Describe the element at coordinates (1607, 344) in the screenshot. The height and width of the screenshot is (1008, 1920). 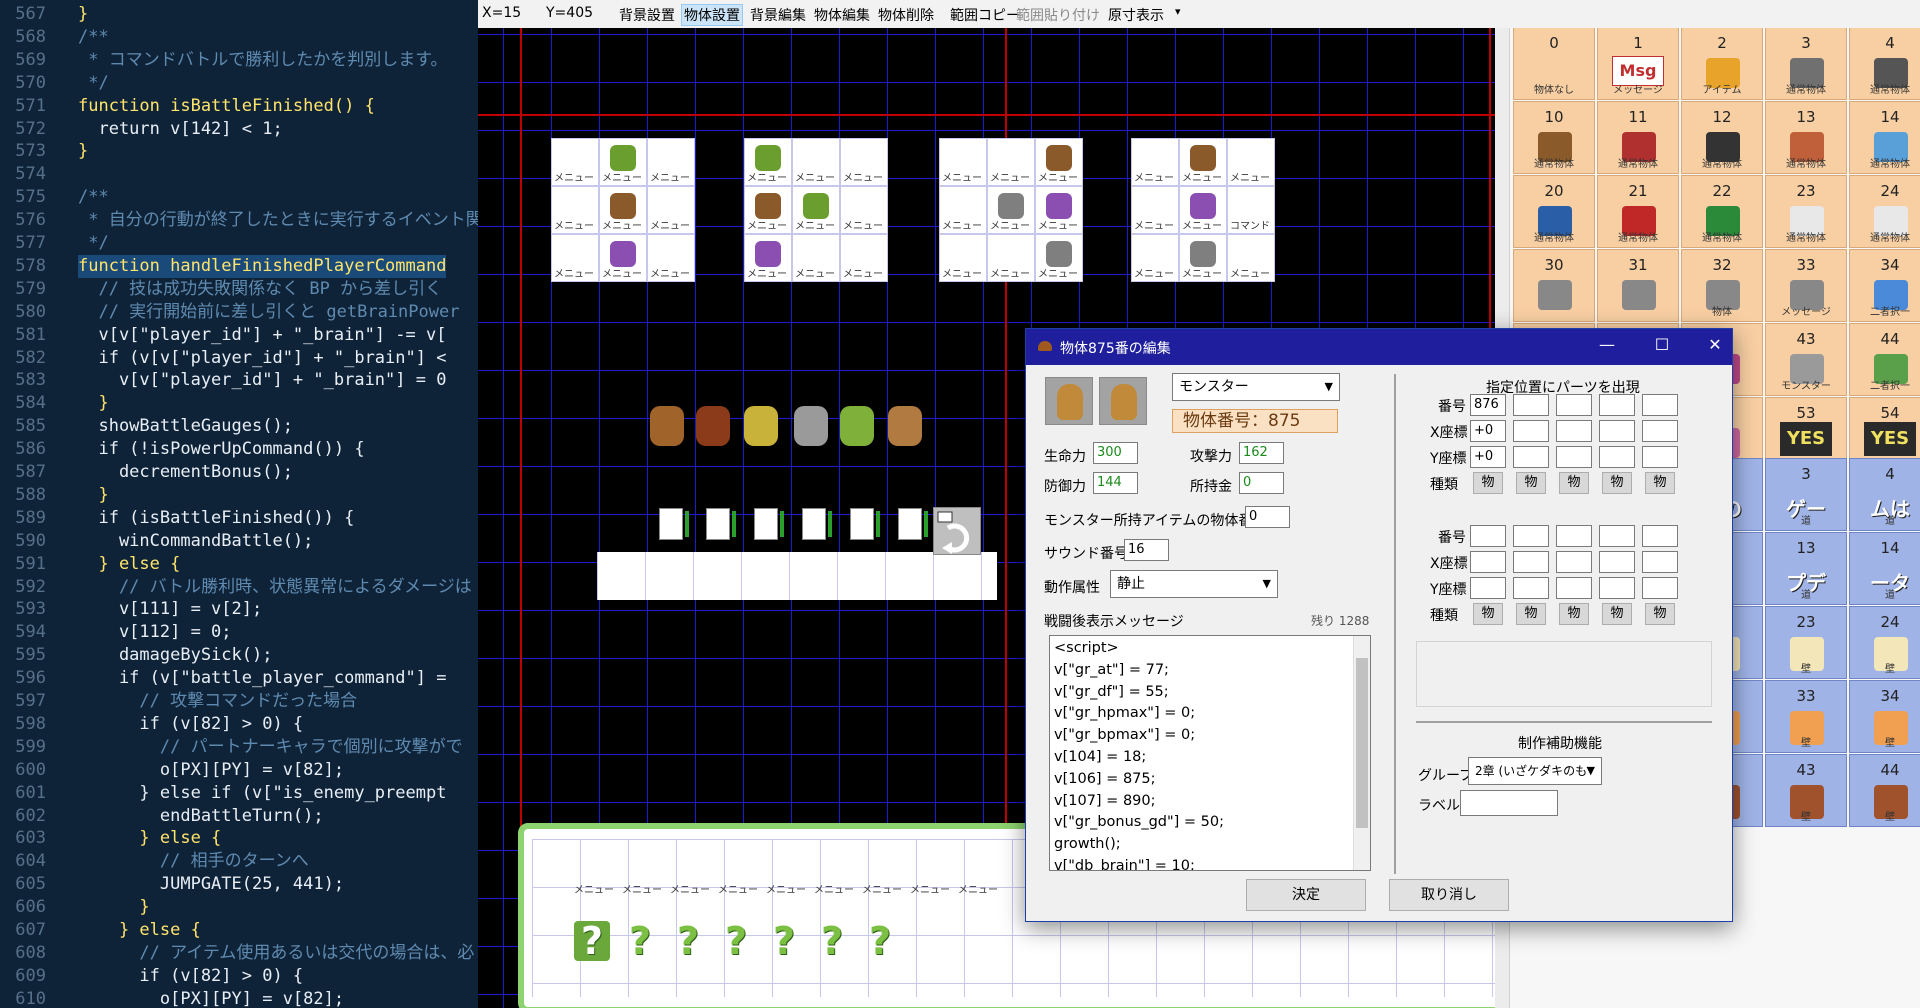
I see `minimize-icon: —` at that location.